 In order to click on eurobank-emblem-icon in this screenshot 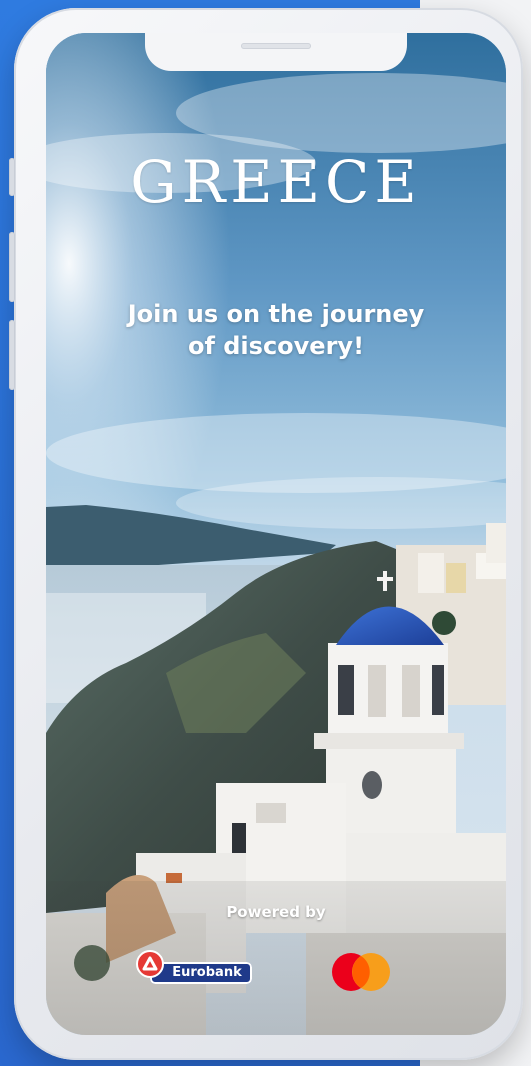, I will do `click(150, 964)`.